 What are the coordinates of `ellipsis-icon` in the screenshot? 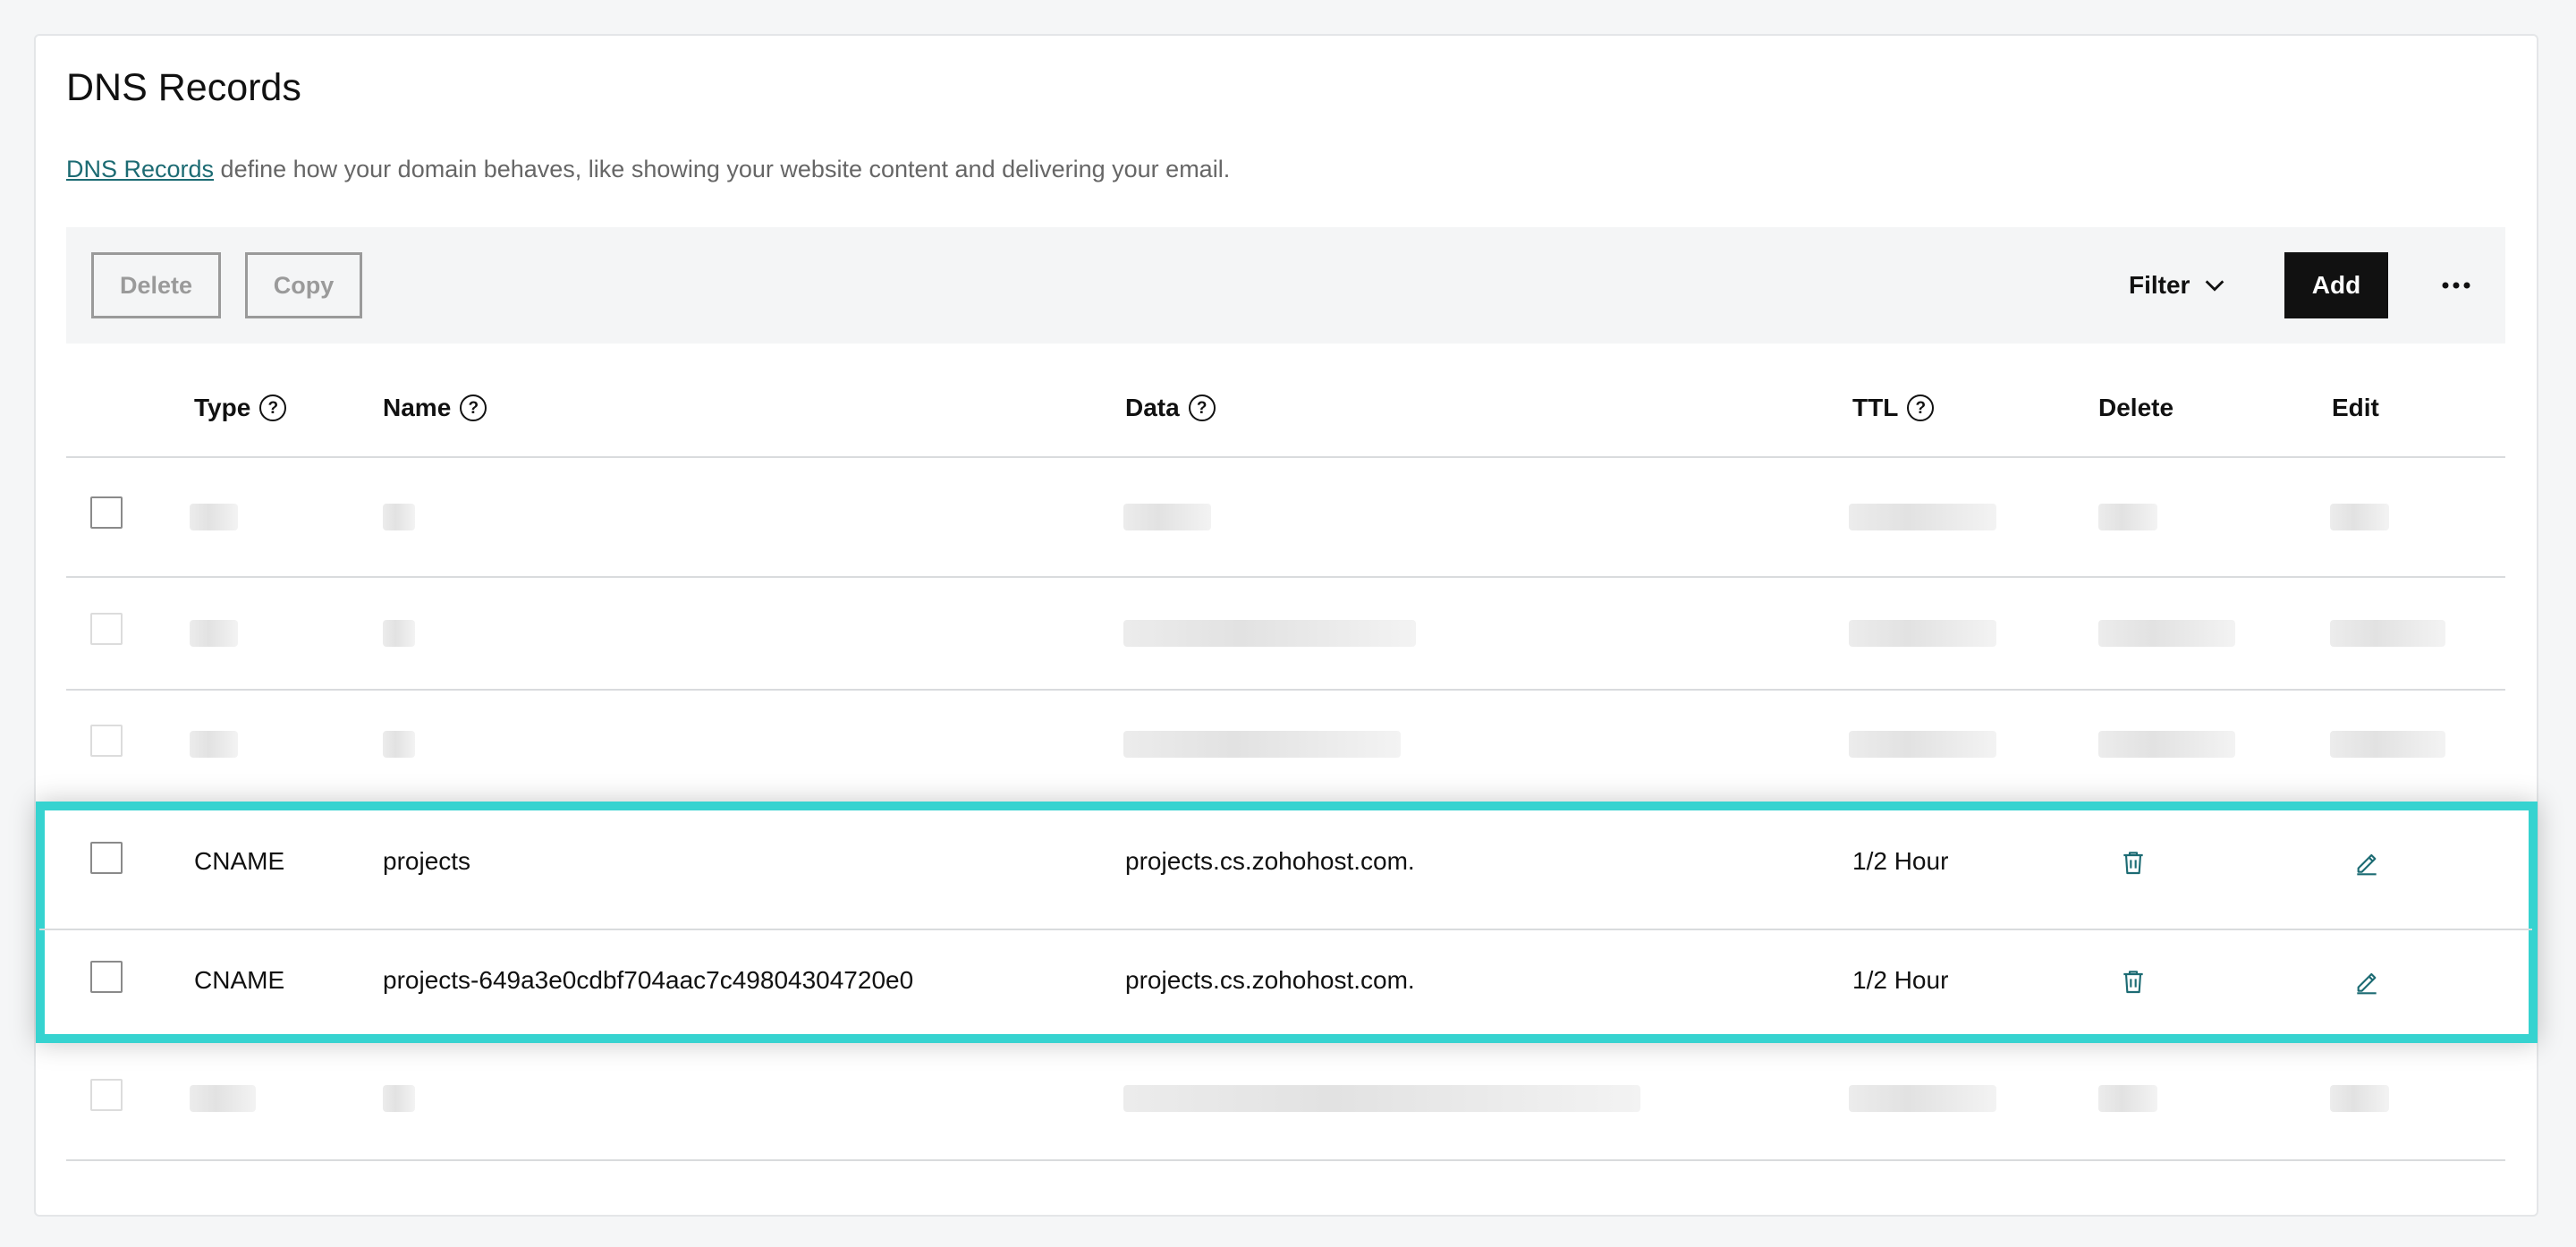 It's located at (2456, 285).